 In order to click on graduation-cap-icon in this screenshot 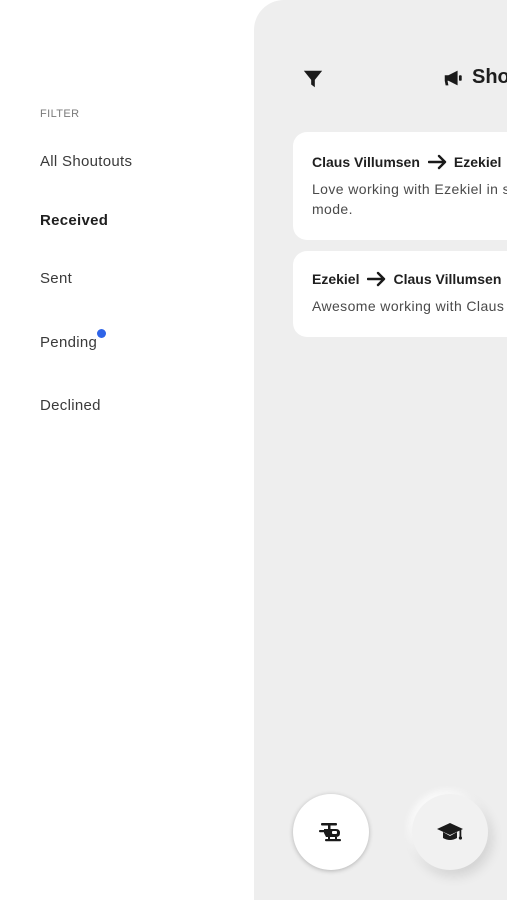, I will do `click(450, 831)`.